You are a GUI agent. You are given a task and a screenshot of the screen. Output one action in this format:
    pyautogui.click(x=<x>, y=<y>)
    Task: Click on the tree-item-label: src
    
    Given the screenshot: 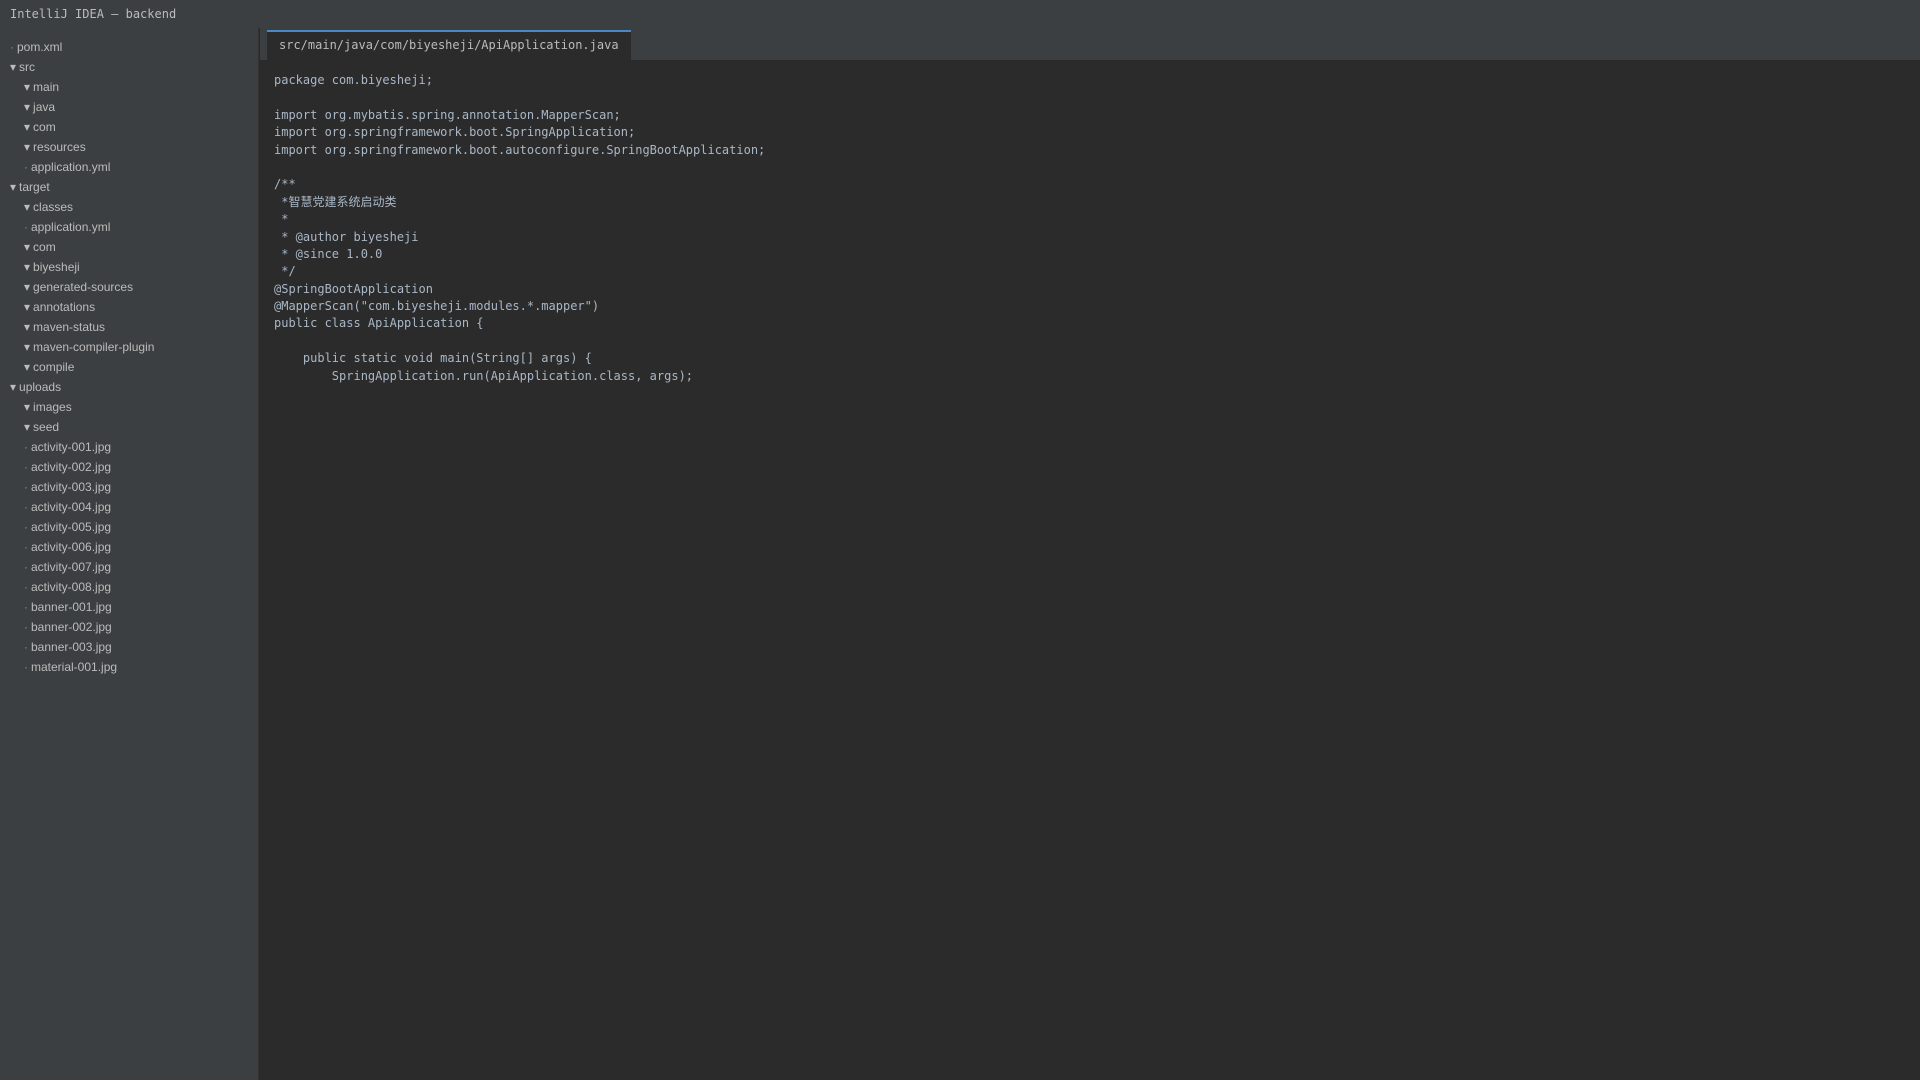 What is the action you would take?
    pyautogui.click(x=27, y=67)
    